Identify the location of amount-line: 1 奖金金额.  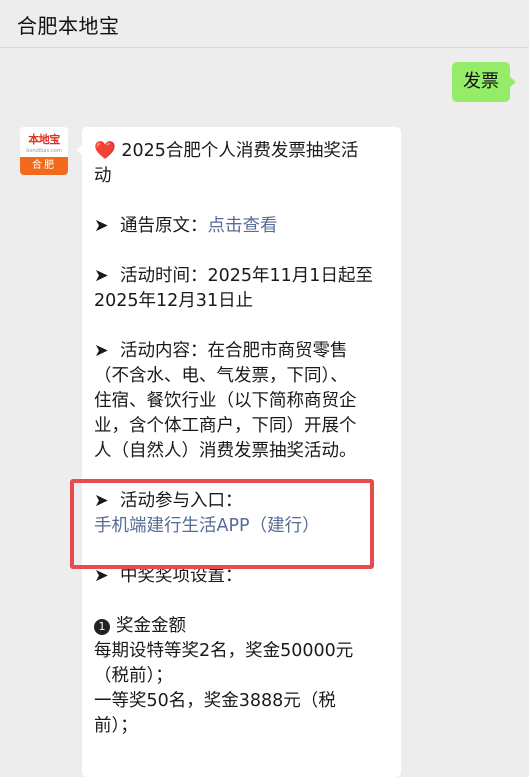
(244, 626).